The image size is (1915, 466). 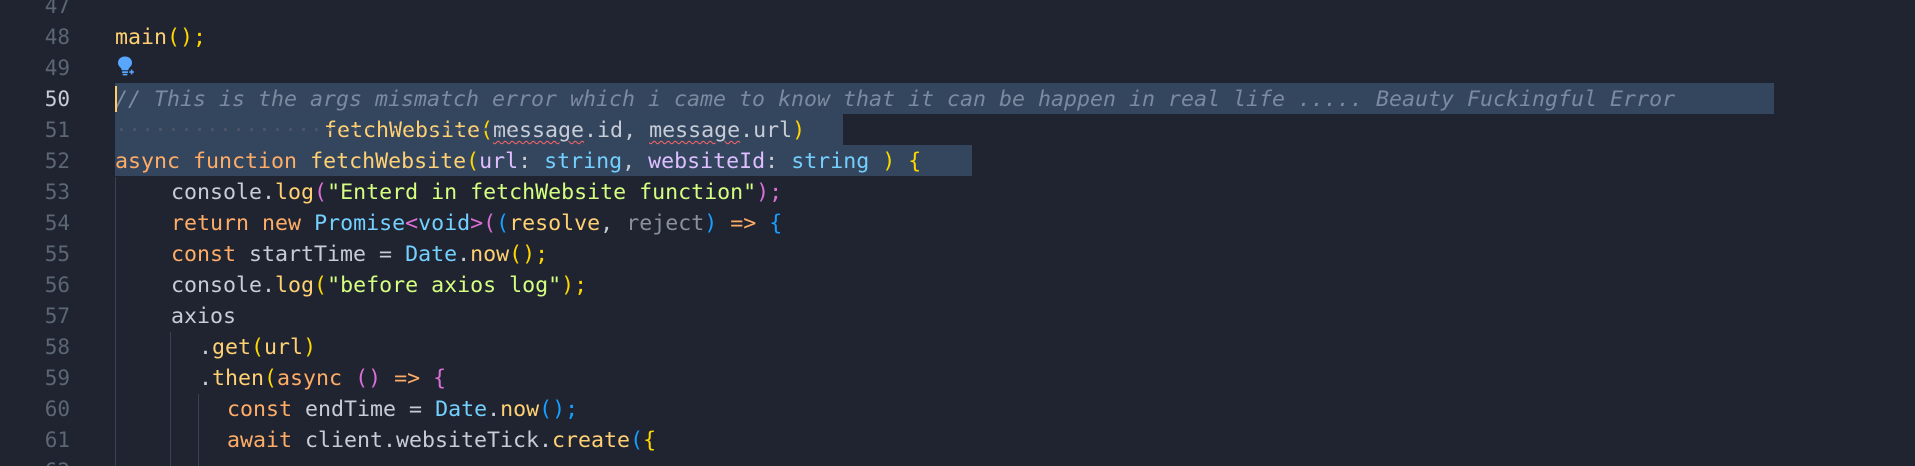 What do you see at coordinates (707, 161) in the screenshot?
I see `code-token: websiteId` at bounding box center [707, 161].